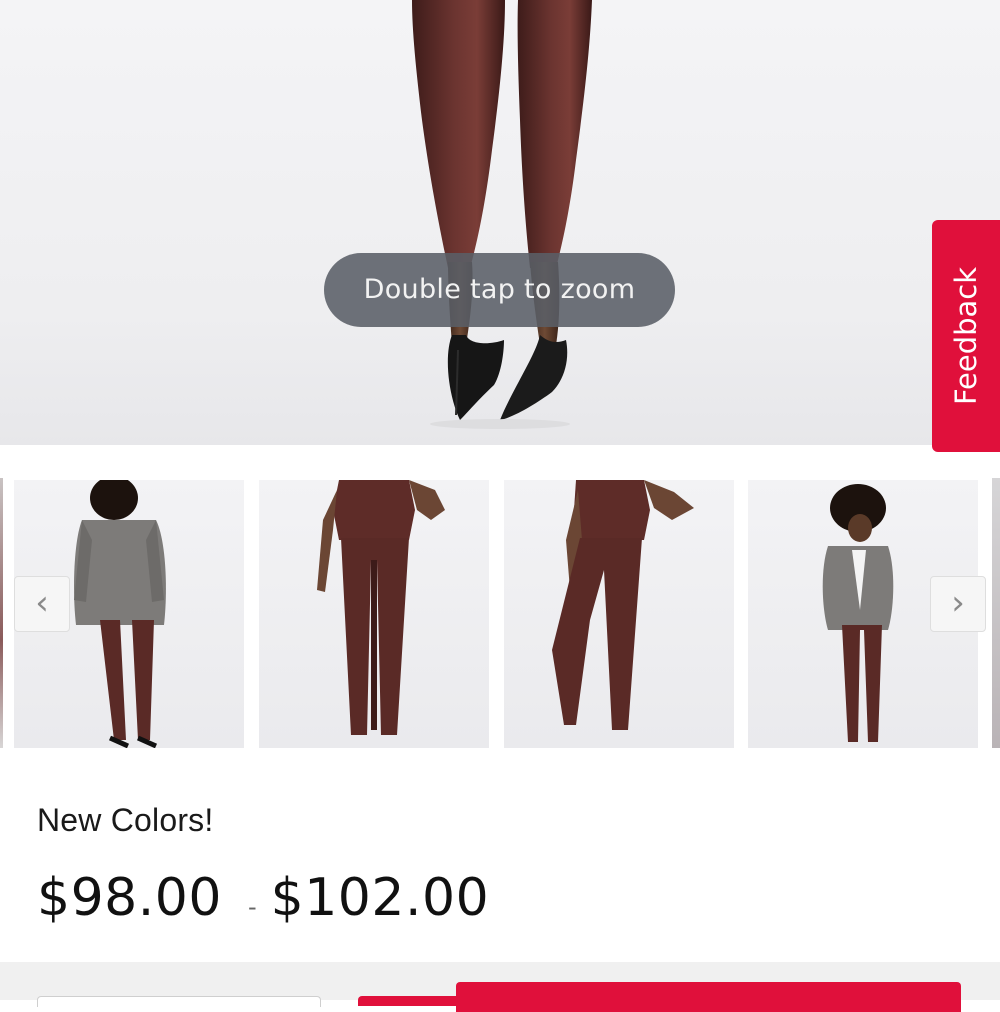 The height and width of the screenshot is (1012, 1000). I want to click on hero-photo, so click(502, 214).